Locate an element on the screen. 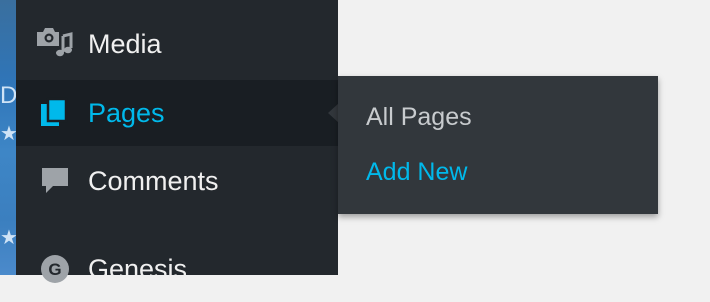 This screenshot has height=302, width=710. submenu-item-add-new: Add New is located at coordinates (416, 172).